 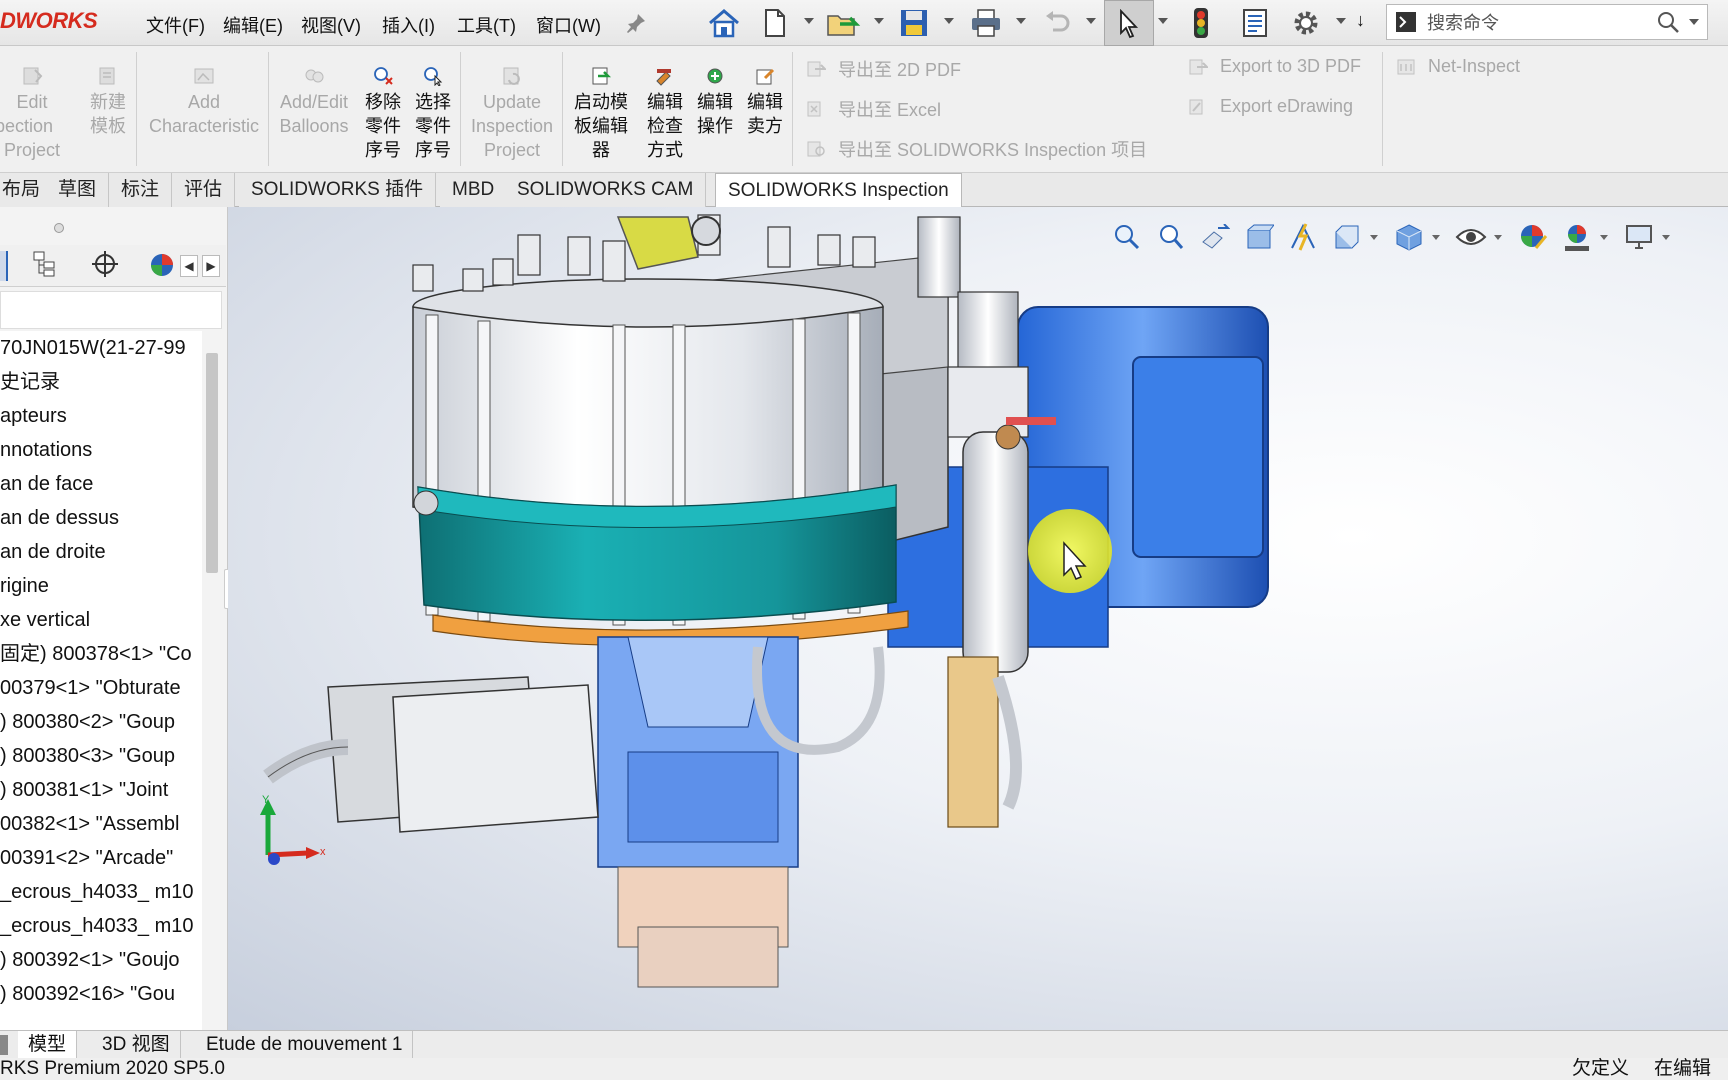 I want to click on search-commands-box, so click(x=1547, y=22).